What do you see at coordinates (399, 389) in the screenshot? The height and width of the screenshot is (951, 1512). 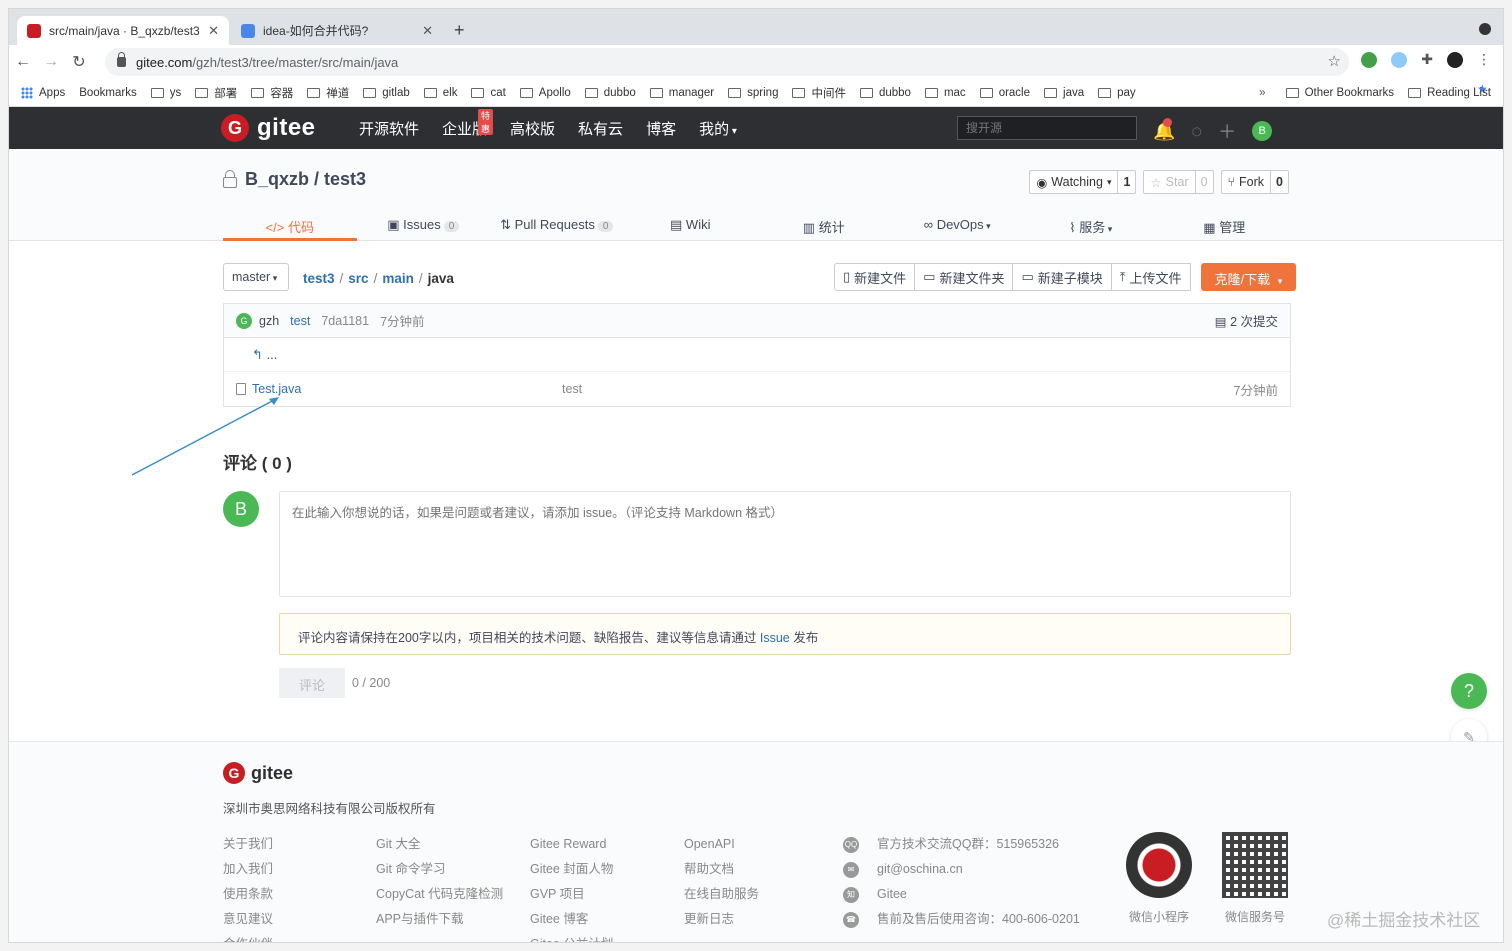 I see `file-name: Test.java` at bounding box center [399, 389].